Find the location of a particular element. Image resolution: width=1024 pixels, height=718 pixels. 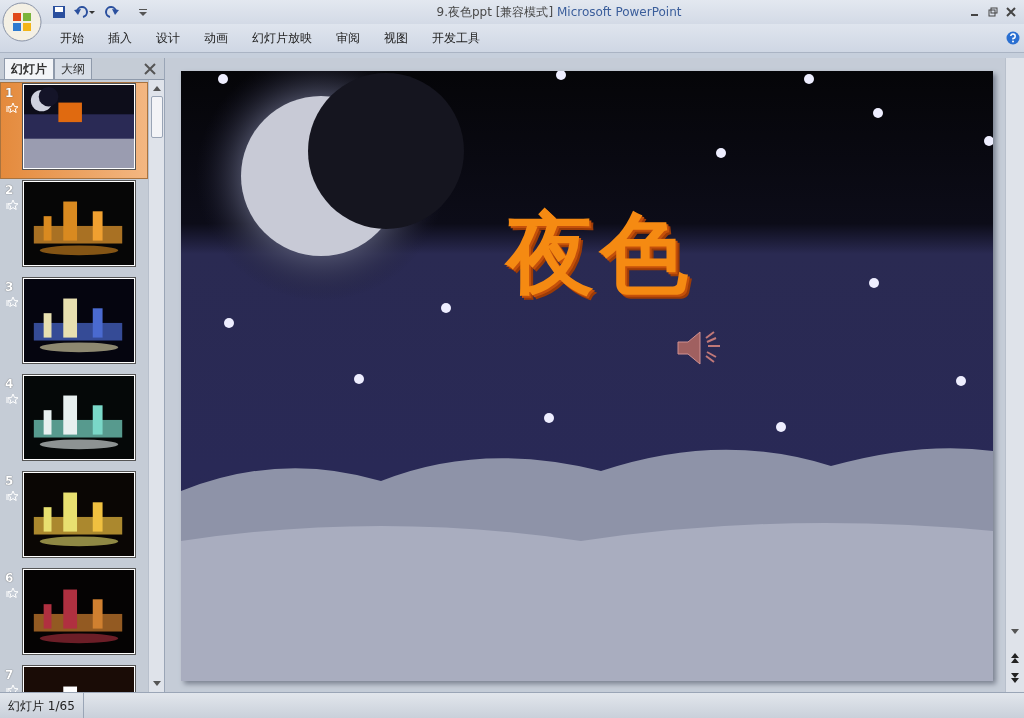

ribbon-tab: 开发工具 is located at coordinates (456, 38).